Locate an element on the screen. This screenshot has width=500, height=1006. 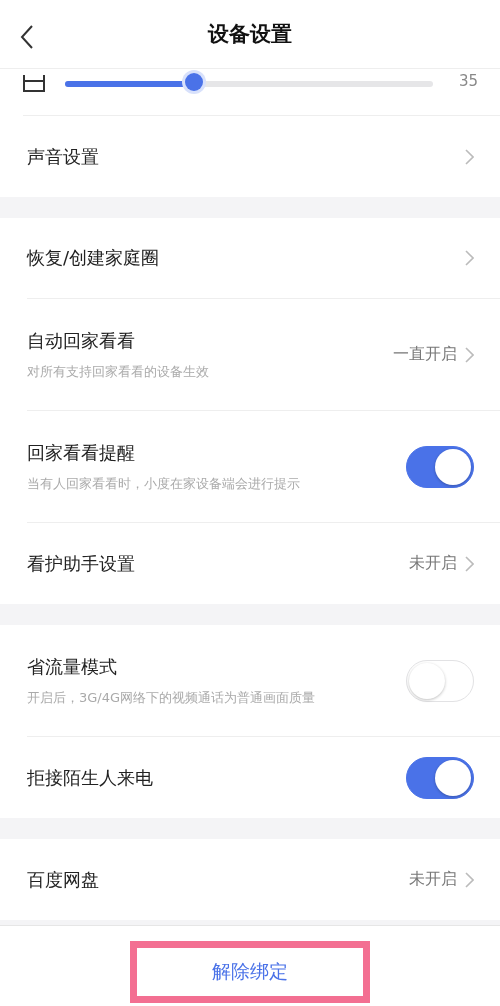
item-title: 省流量模式 is located at coordinates (72, 666).